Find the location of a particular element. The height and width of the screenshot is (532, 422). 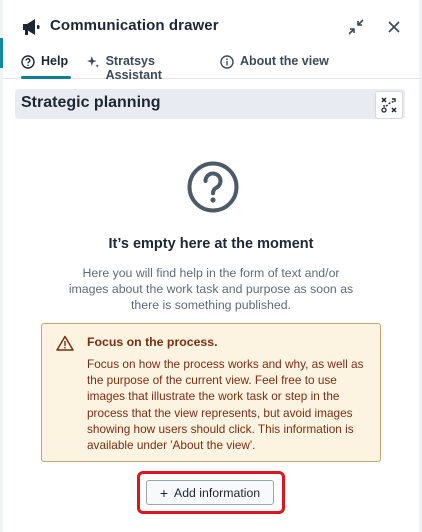

megaphone-icon is located at coordinates (31, 27).